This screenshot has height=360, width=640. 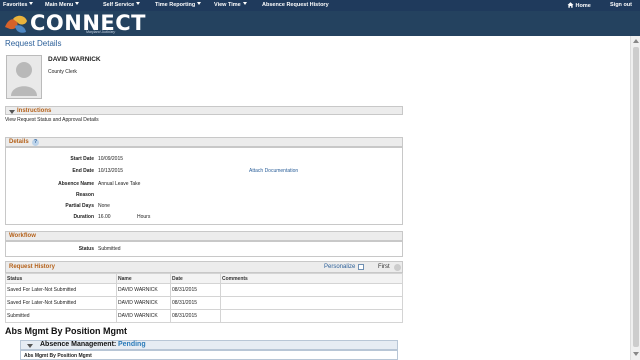 What do you see at coordinates (570, 5) in the screenshot?
I see `home-icon` at bounding box center [570, 5].